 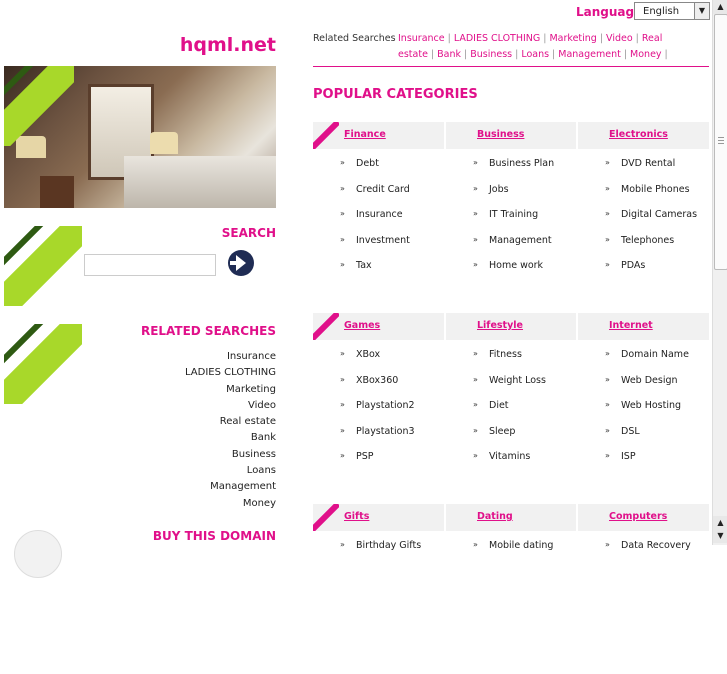 What do you see at coordinates (655, 189) in the screenshot?
I see `category-item-label: Mobile Phones` at bounding box center [655, 189].